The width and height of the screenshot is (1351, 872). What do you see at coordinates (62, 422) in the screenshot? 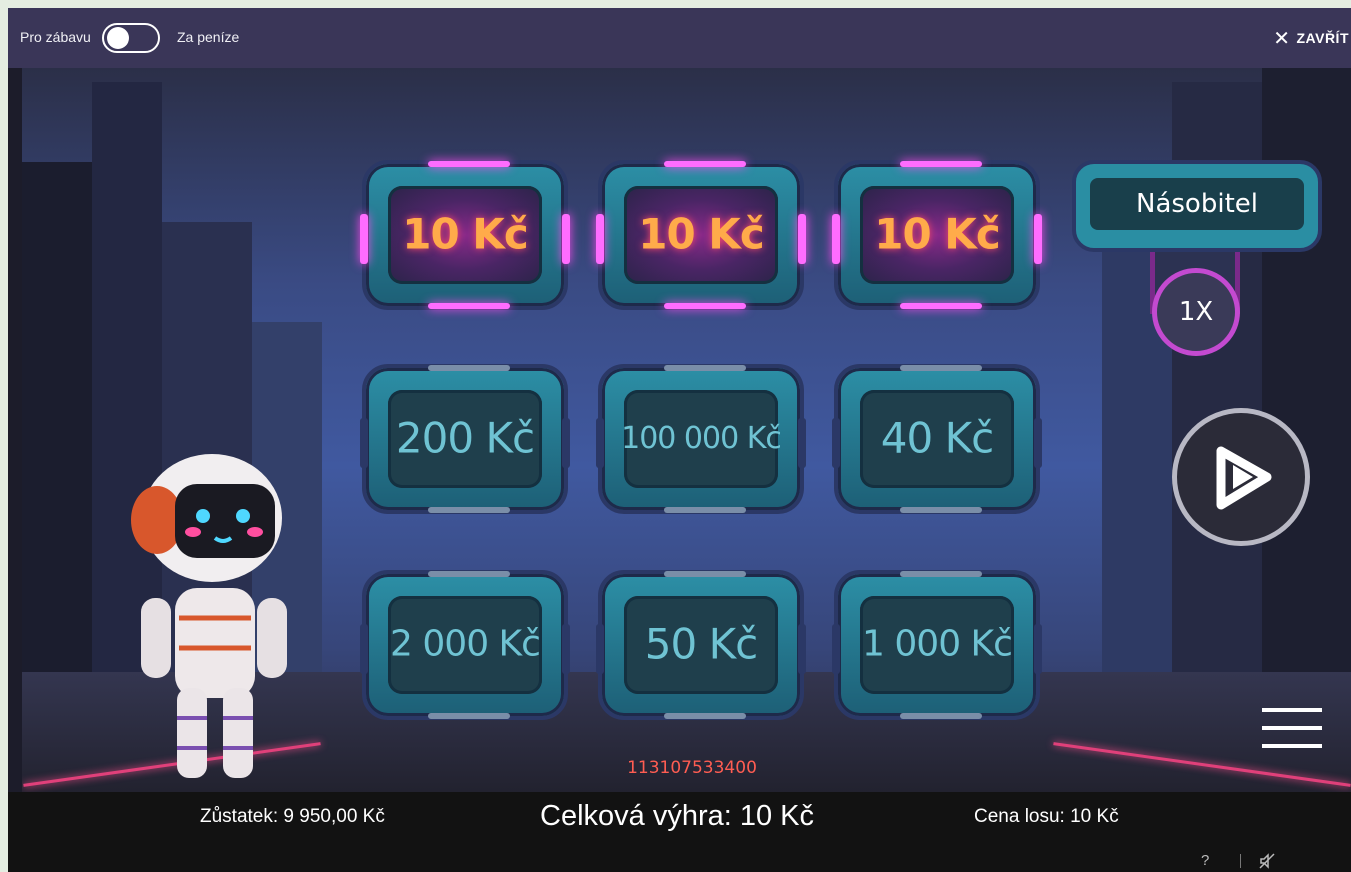
I see `building` at bounding box center [62, 422].